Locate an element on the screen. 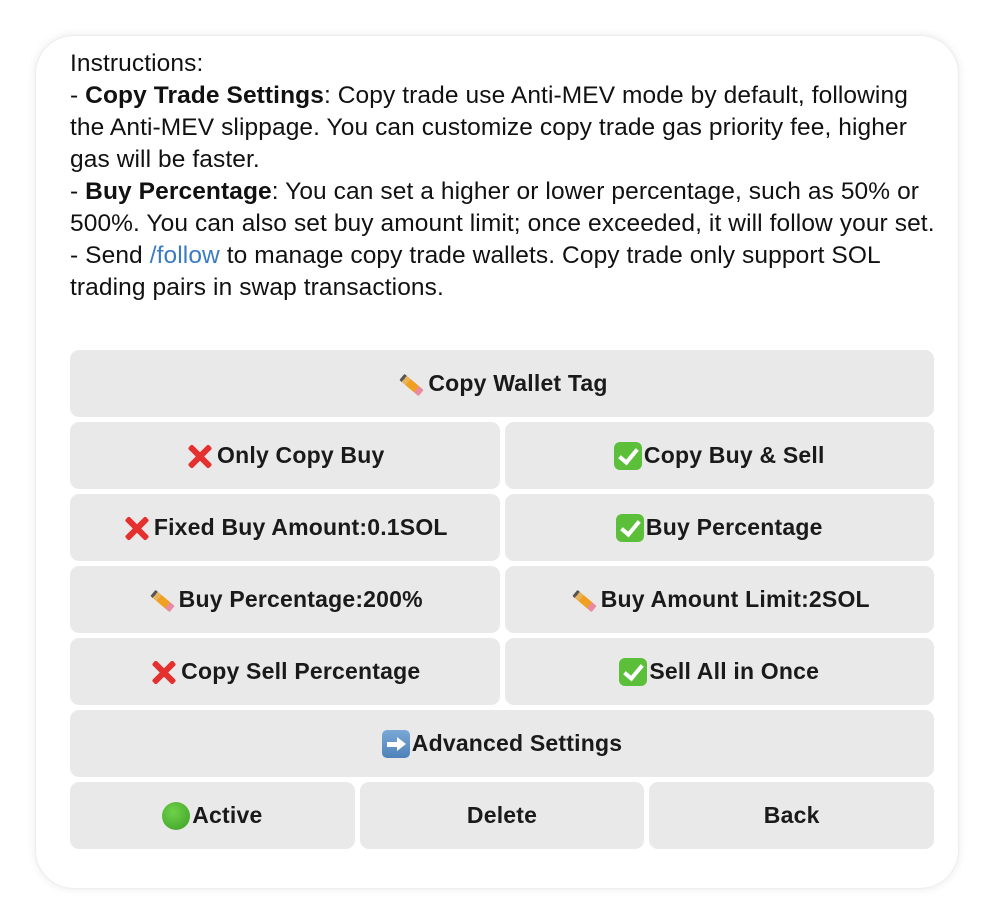  copy-sell-percentage-button: Copy Sell Percentage is located at coordinates (285, 671).